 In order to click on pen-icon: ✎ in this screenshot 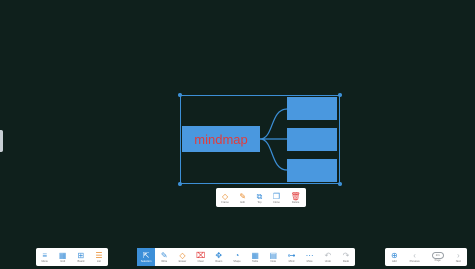, I will do `click(164, 255)`.